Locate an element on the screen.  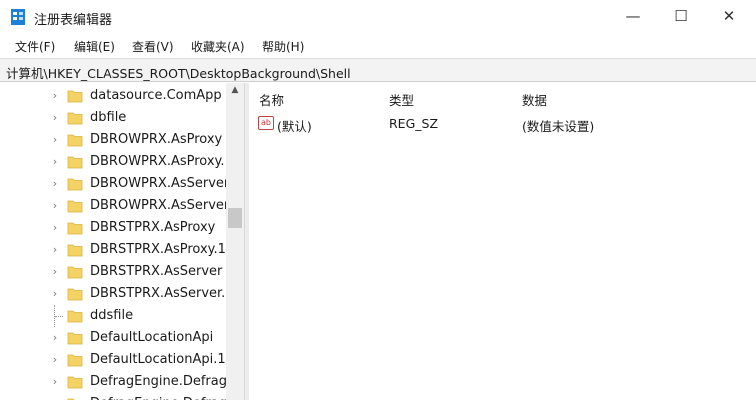
tree-item: › DefaultLocationApi.1 is located at coordinates (113, 360).